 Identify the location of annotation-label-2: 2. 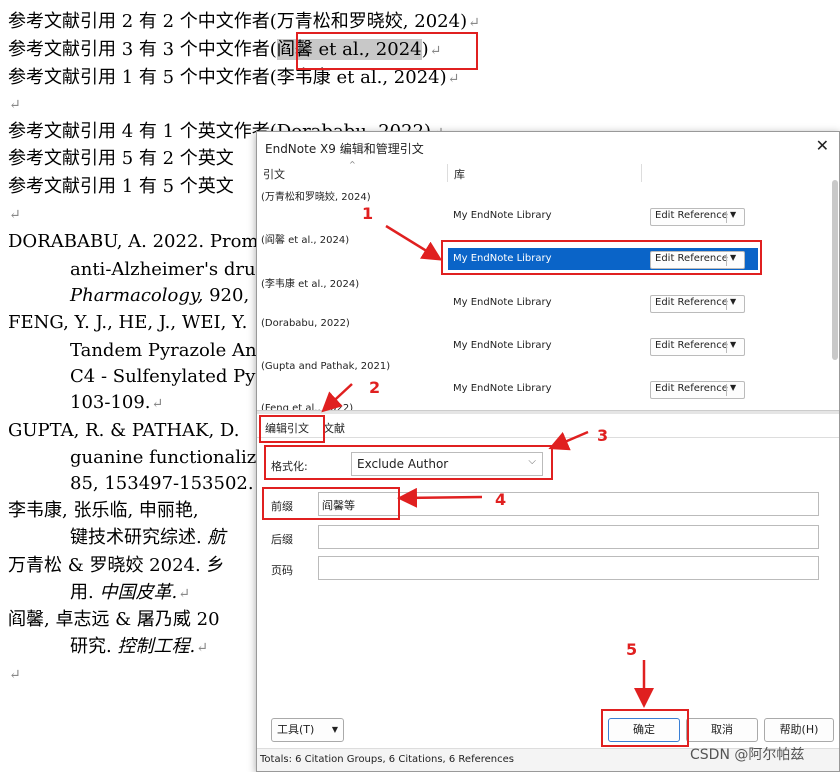
(375, 387).